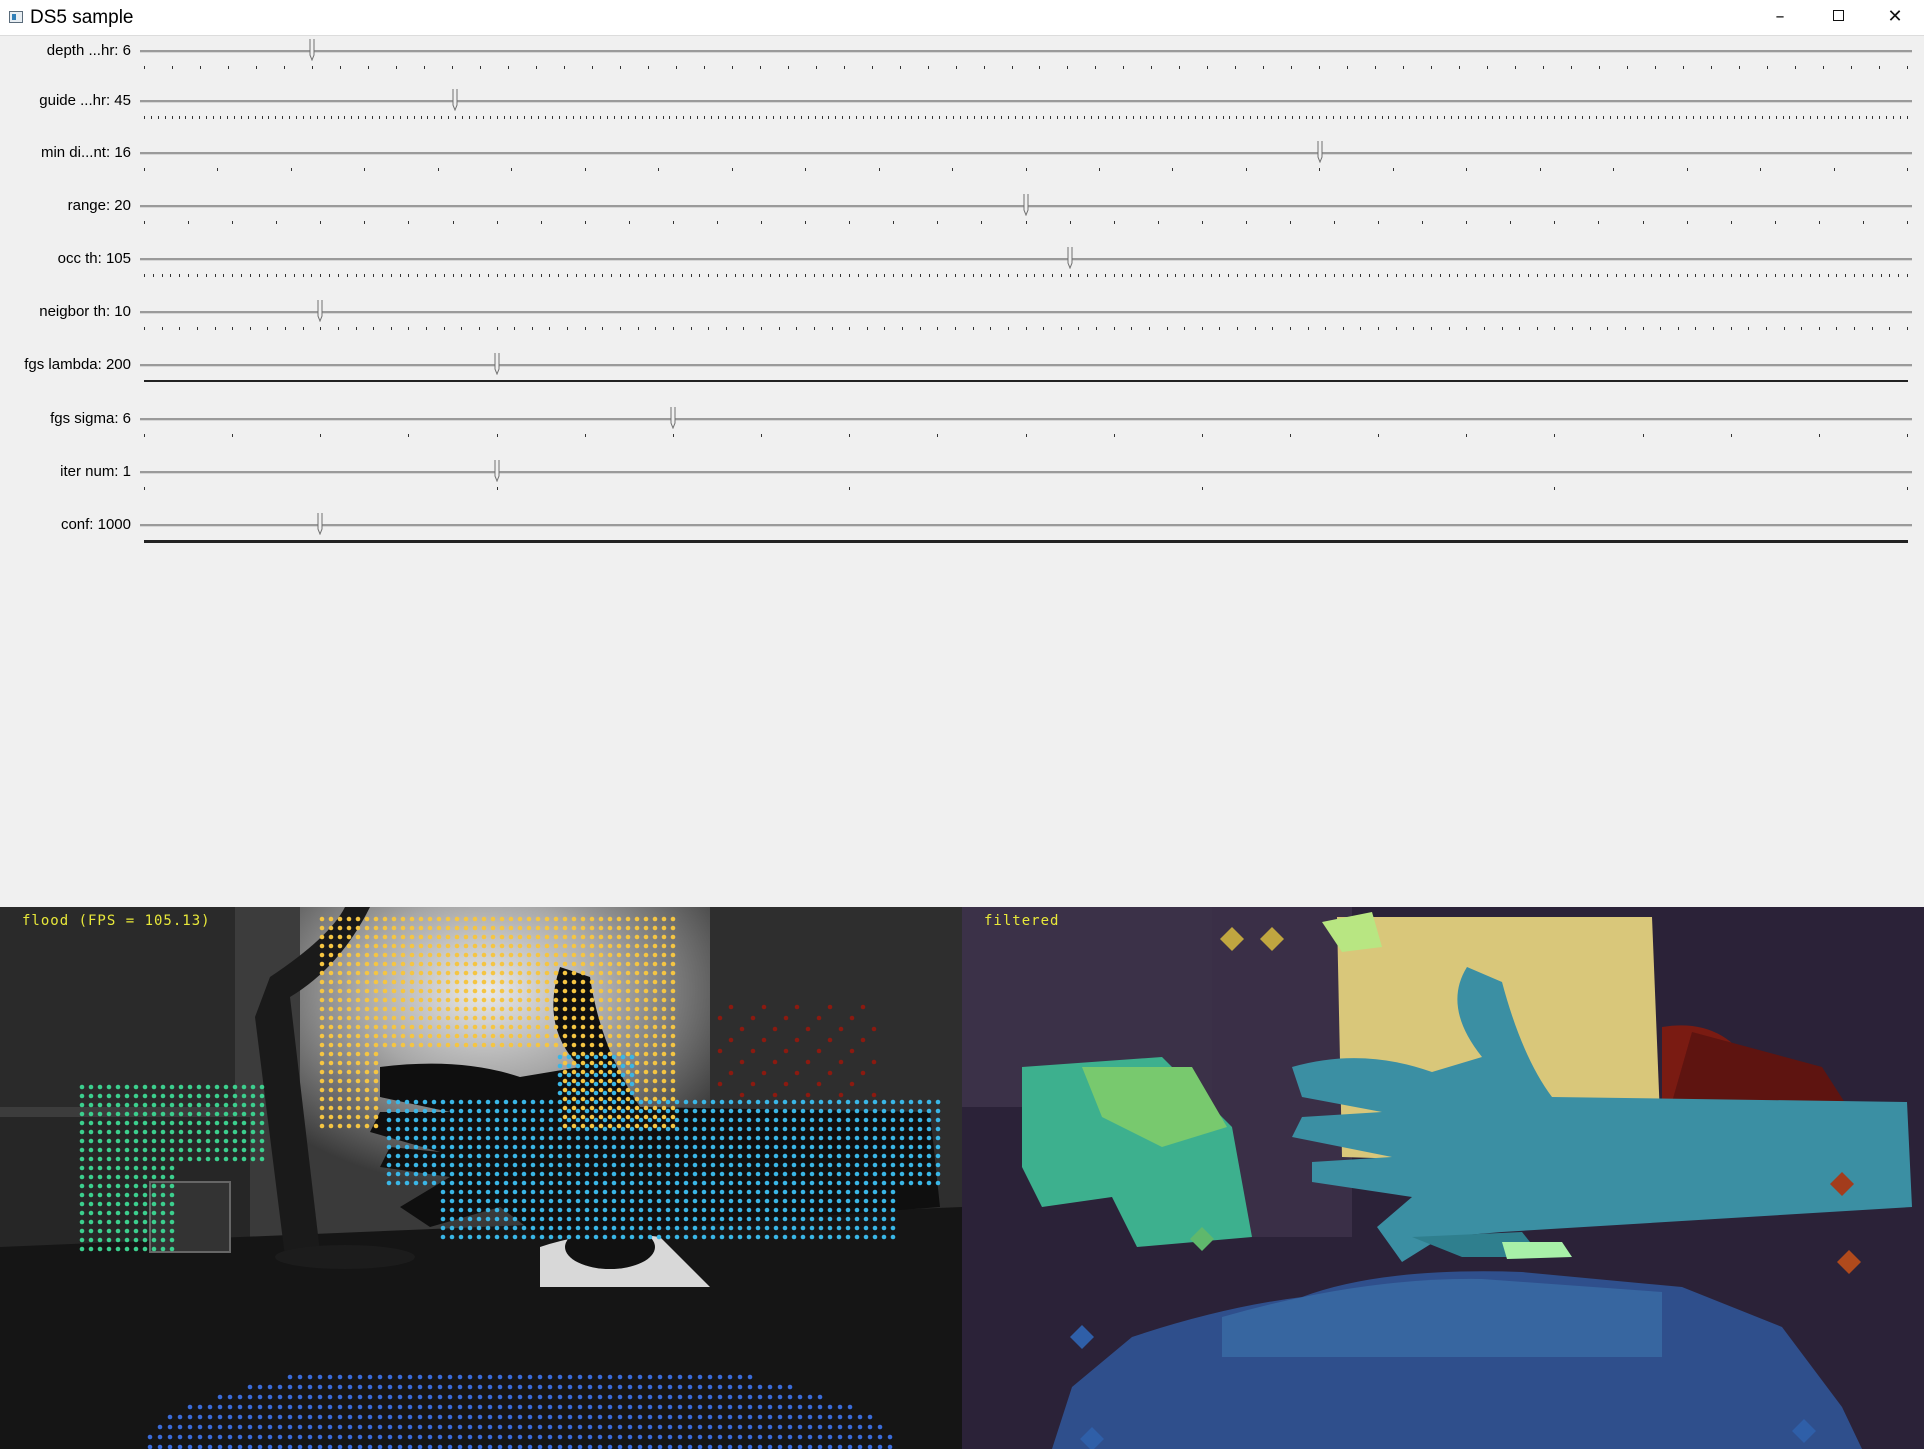 This screenshot has width=1924, height=1449. I want to click on trackbar-ticks, so click(1026, 490).